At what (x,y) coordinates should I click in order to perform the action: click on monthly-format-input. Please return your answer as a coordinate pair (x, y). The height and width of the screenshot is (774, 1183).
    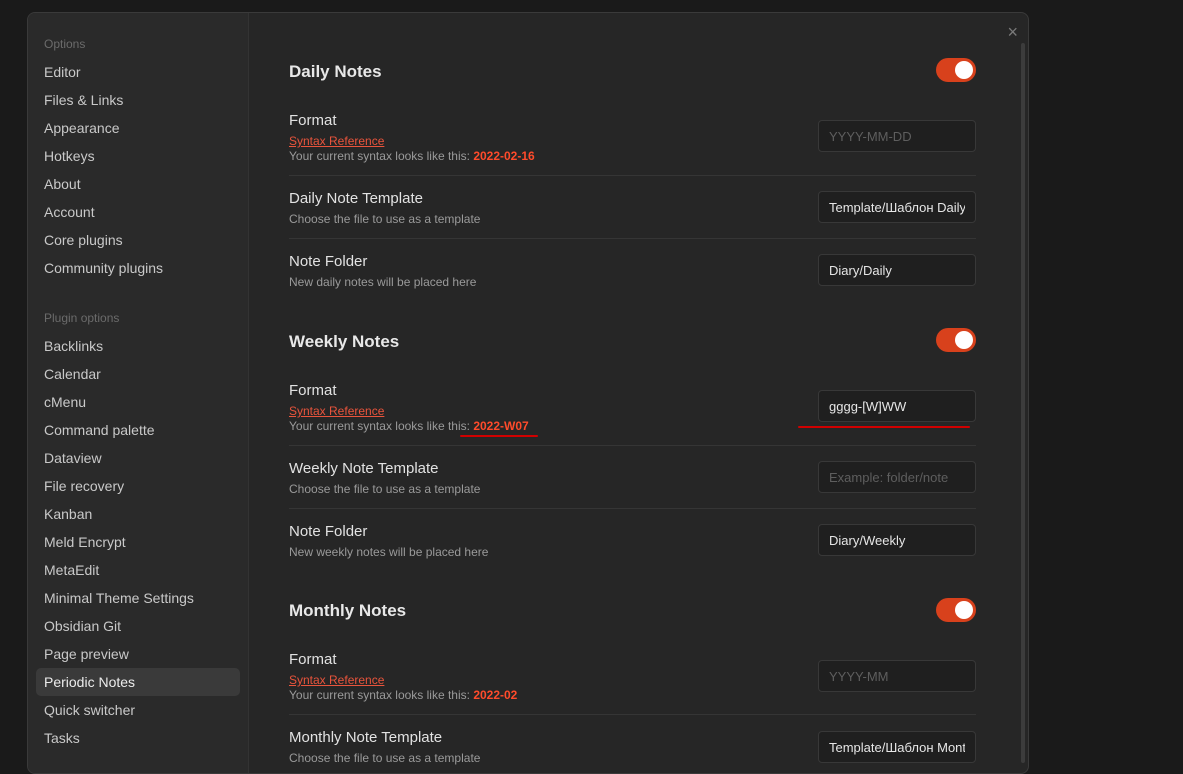
    Looking at the image, I should click on (897, 676).